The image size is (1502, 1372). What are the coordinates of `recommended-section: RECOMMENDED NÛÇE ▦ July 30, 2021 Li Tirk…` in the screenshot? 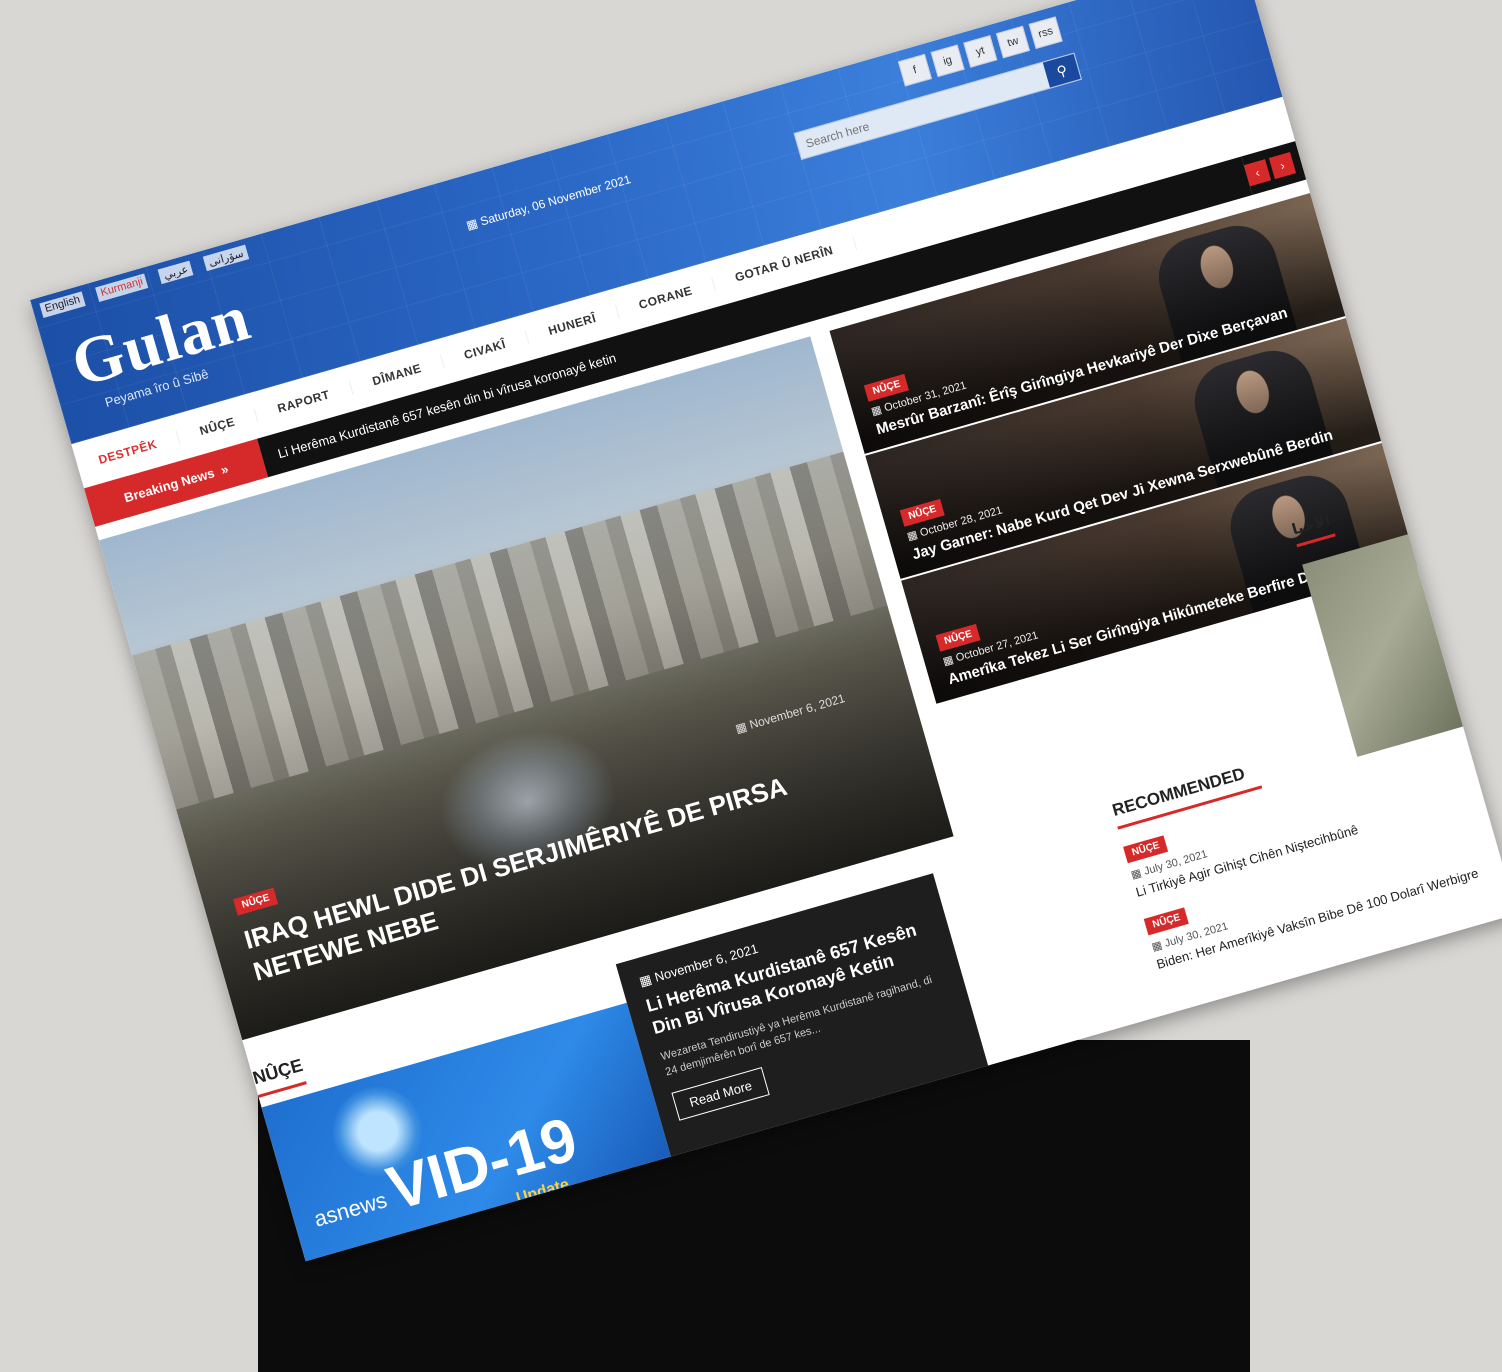 It's located at (1300, 848).